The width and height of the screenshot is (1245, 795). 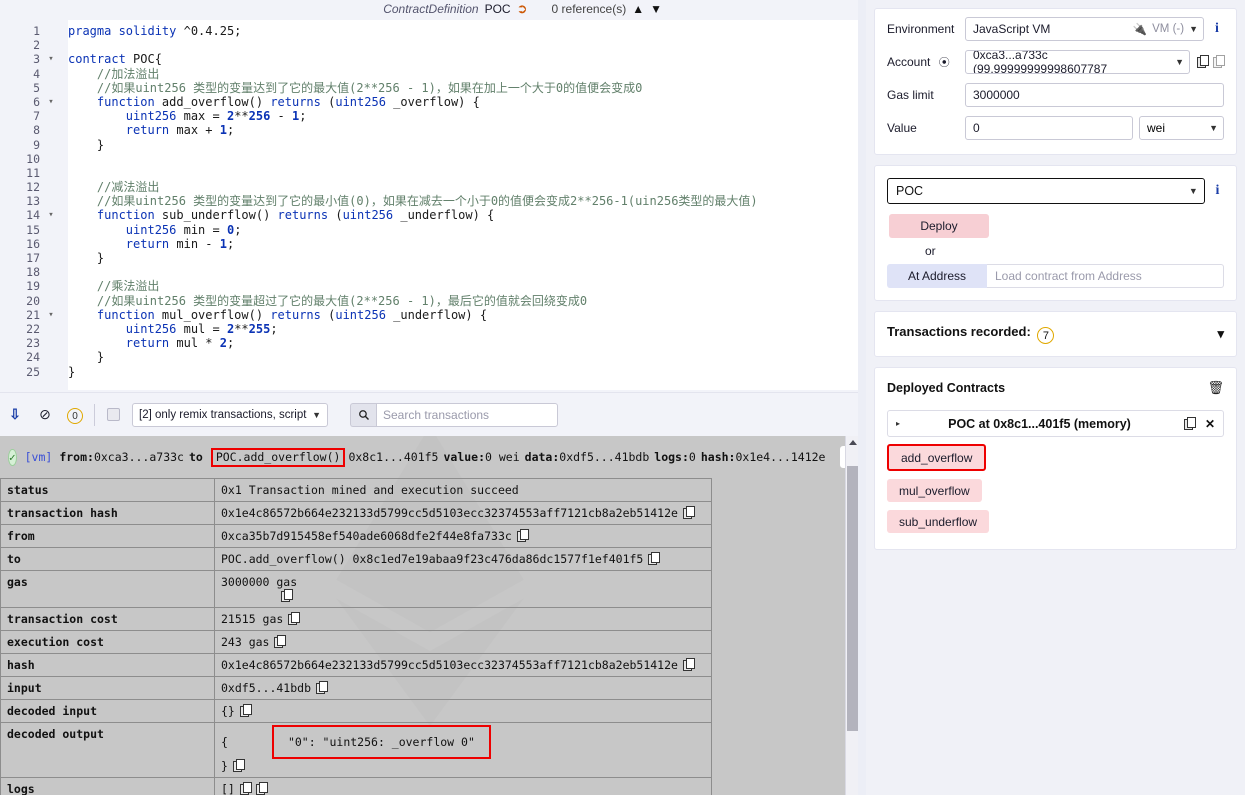 What do you see at coordinates (853, 442) in the screenshot?
I see `scroll-up-arrow-icon` at bounding box center [853, 442].